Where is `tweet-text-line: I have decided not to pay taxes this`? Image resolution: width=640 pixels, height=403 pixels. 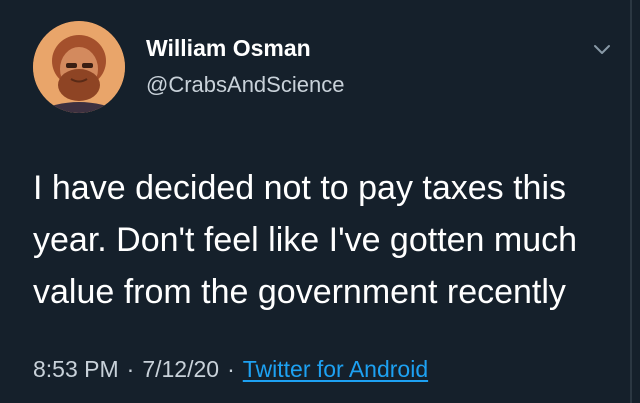
tweet-text-line: I have decided not to pay taxes this is located at coordinates (300, 188).